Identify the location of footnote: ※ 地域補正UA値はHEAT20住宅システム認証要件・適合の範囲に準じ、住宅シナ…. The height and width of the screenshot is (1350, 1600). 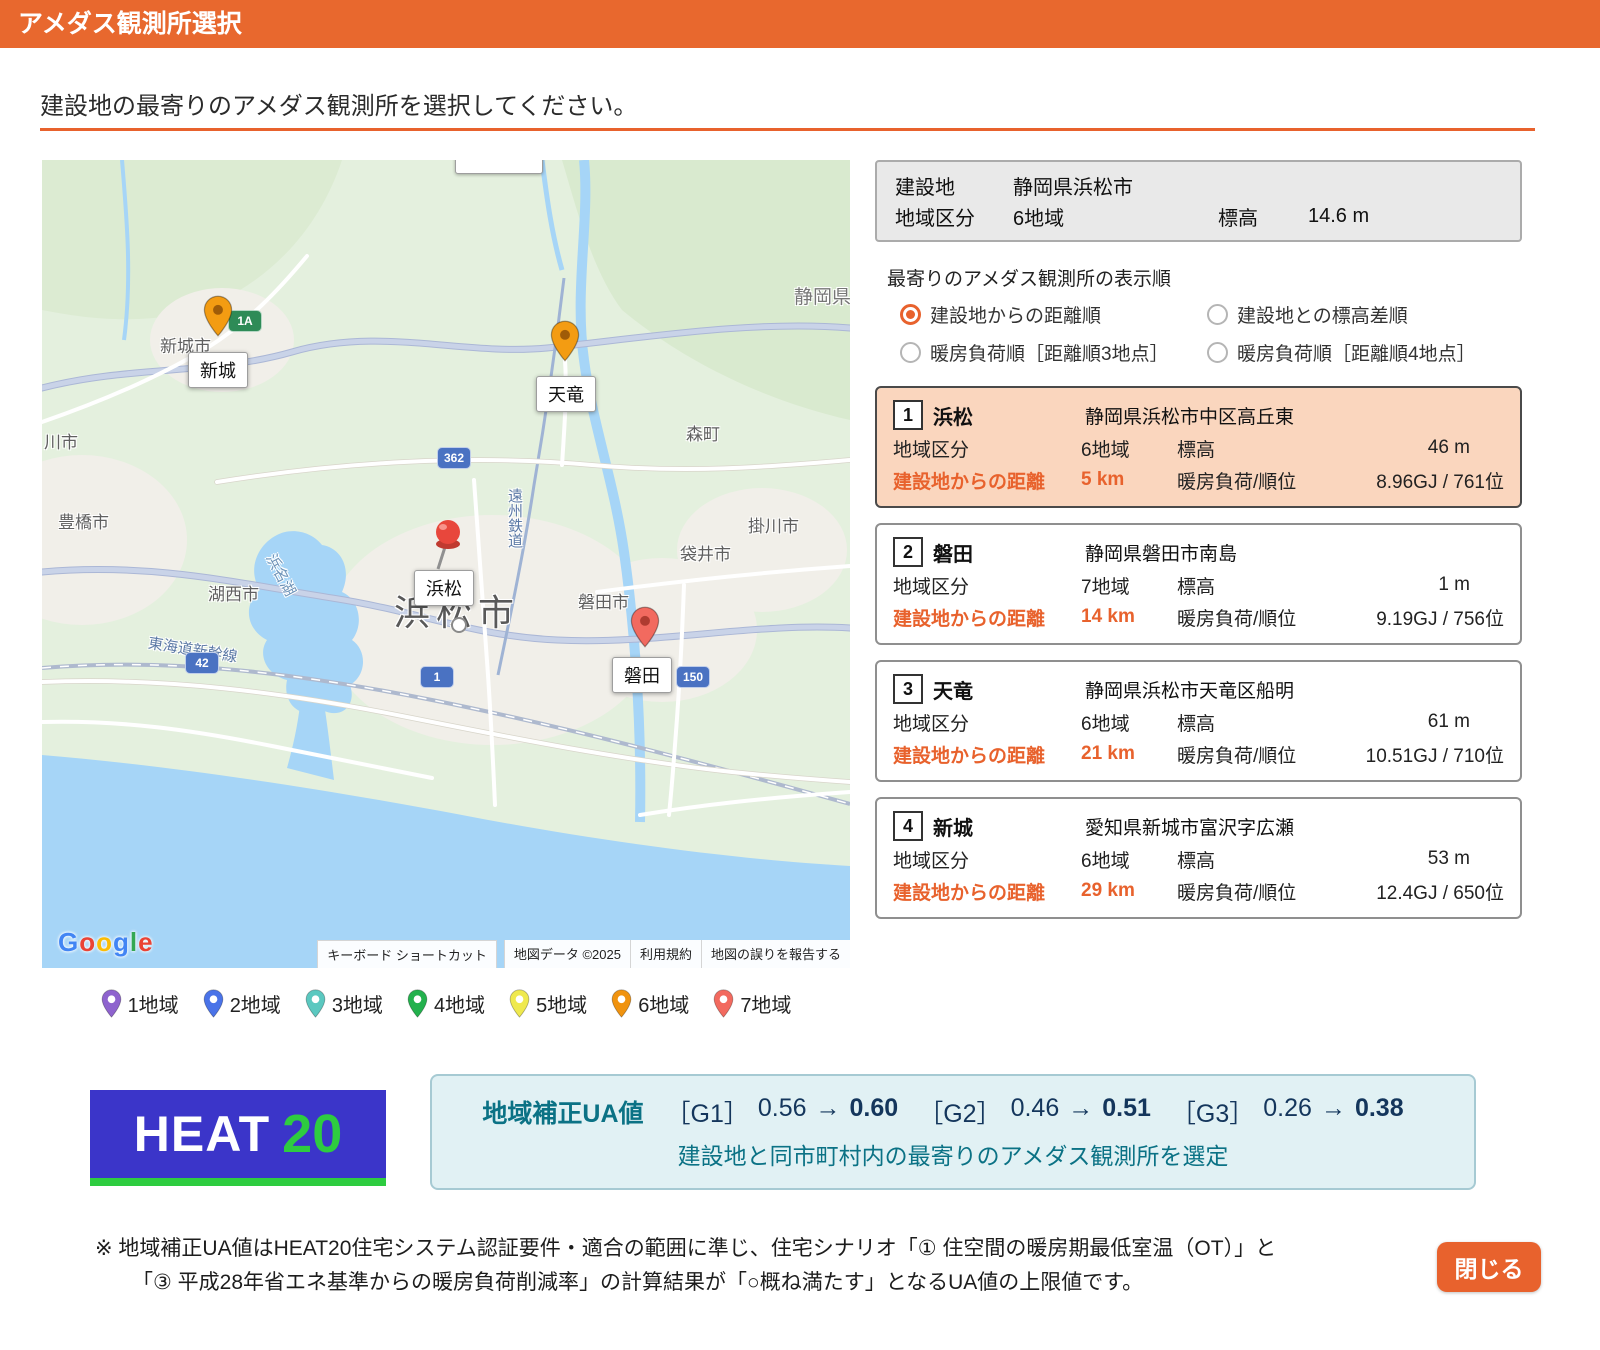
(685, 1265).